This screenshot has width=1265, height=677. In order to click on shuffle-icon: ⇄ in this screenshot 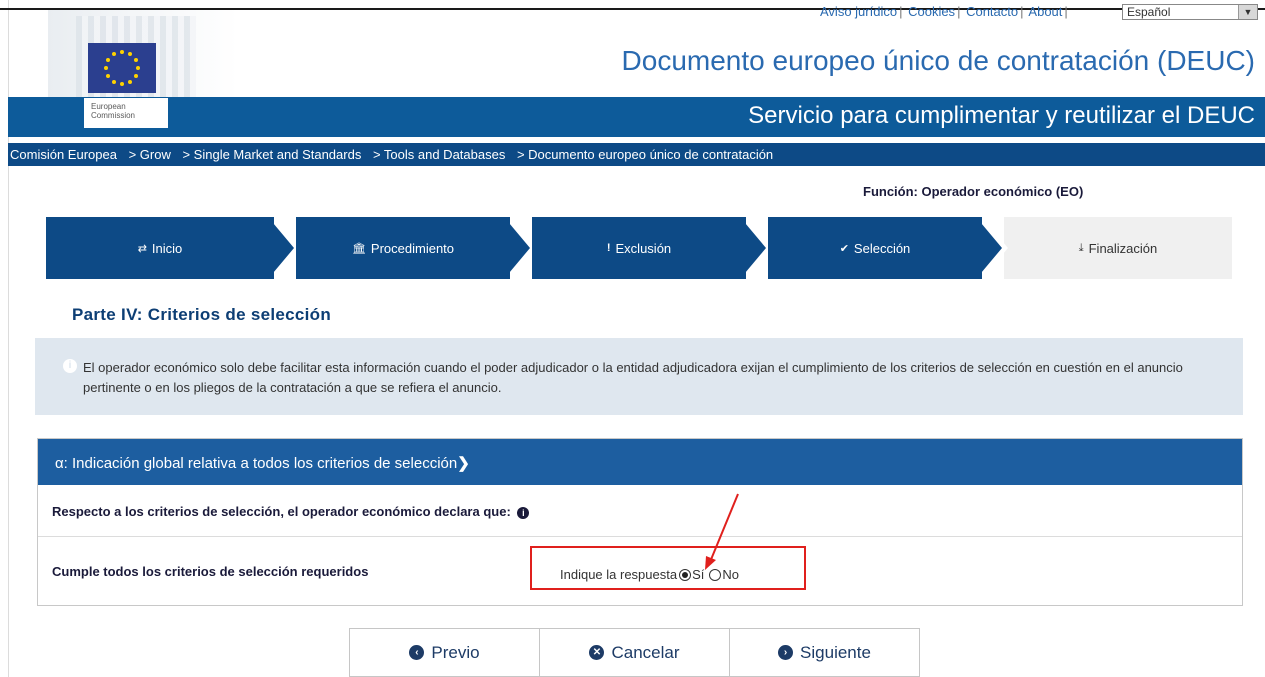, I will do `click(142, 248)`.